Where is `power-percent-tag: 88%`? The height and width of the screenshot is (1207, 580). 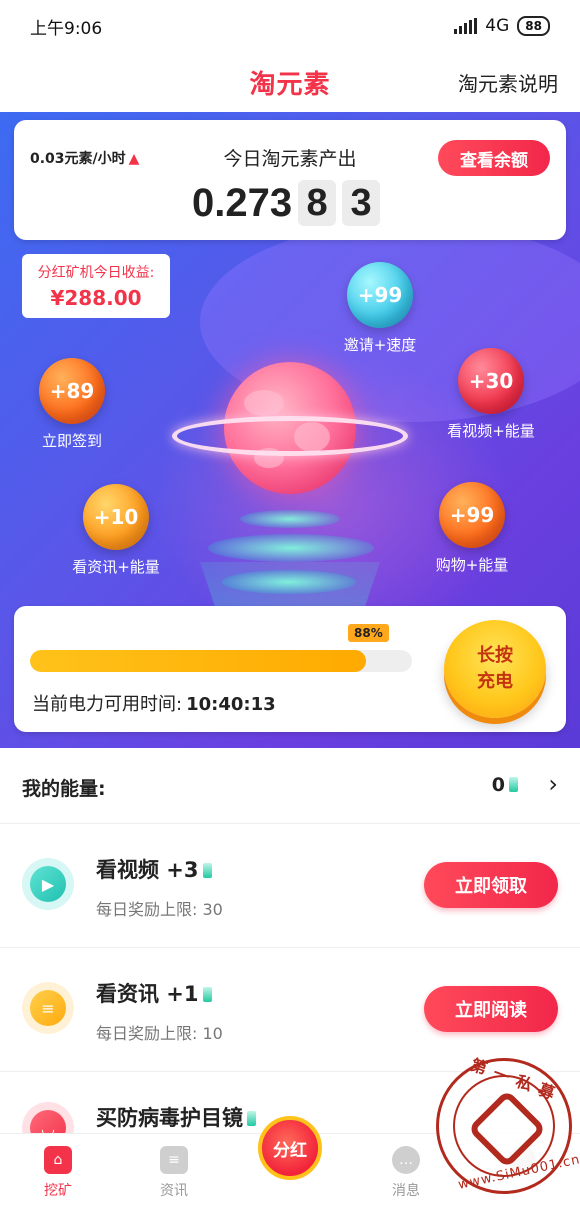
power-percent-tag: 88% is located at coordinates (368, 633).